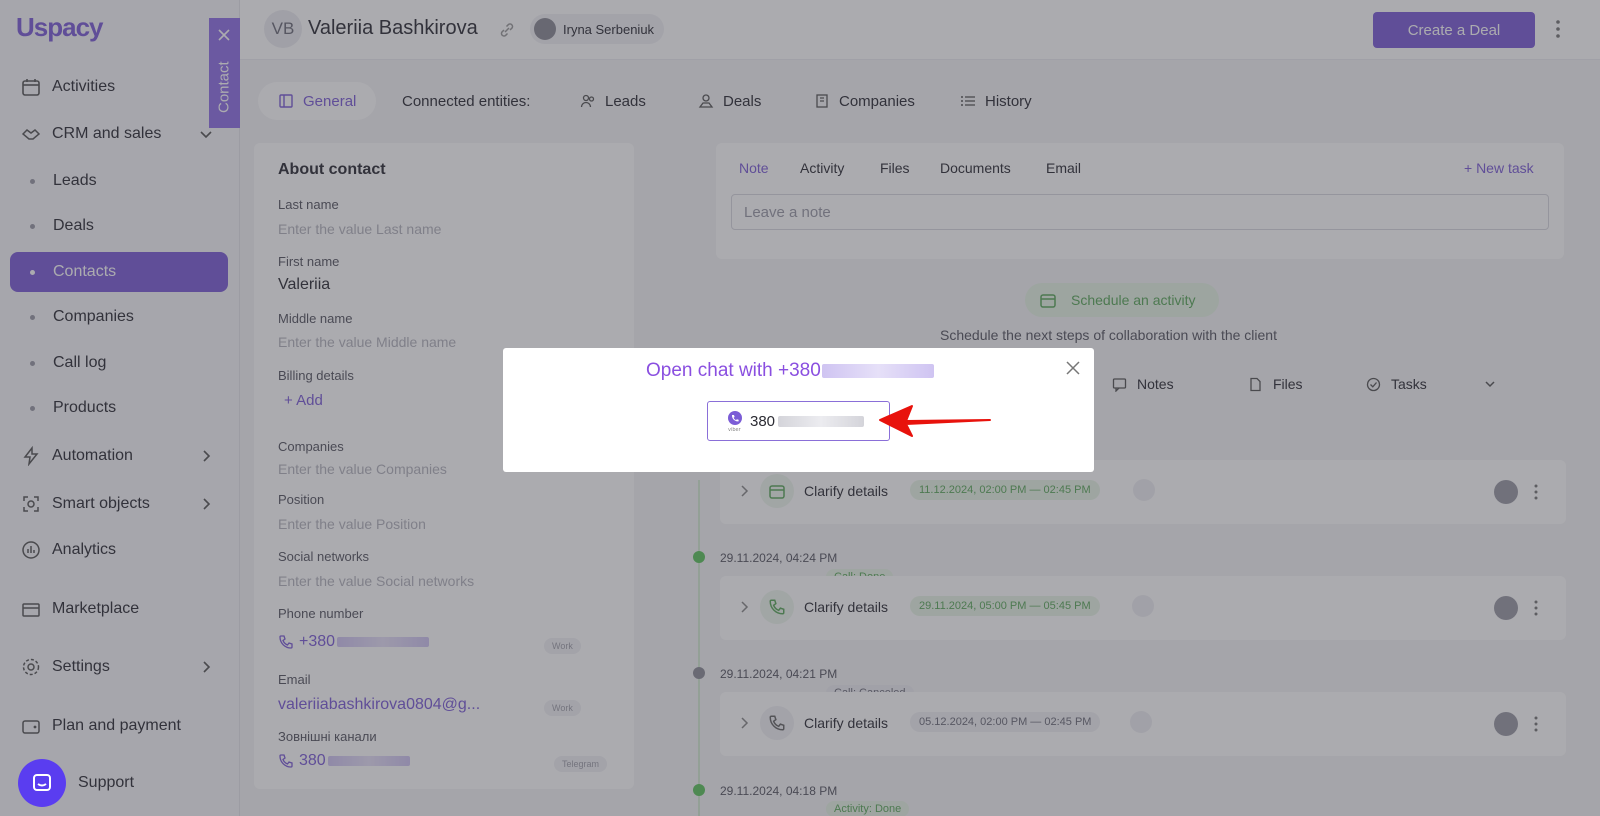 This screenshot has width=1600, height=816. What do you see at coordinates (935, 421) in the screenshot?
I see `red-arrow-annotation` at bounding box center [935, 421].